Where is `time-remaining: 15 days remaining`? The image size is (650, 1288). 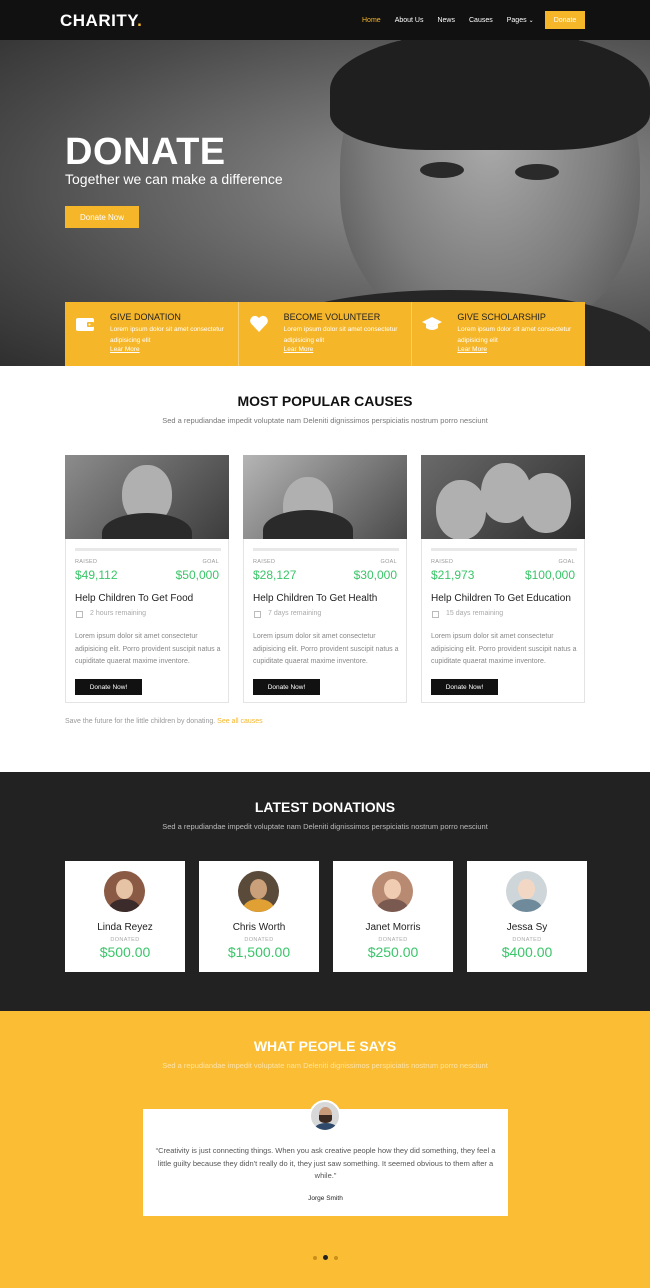 time-remaining: 15 days remaining is located at coordinates (475, 613).